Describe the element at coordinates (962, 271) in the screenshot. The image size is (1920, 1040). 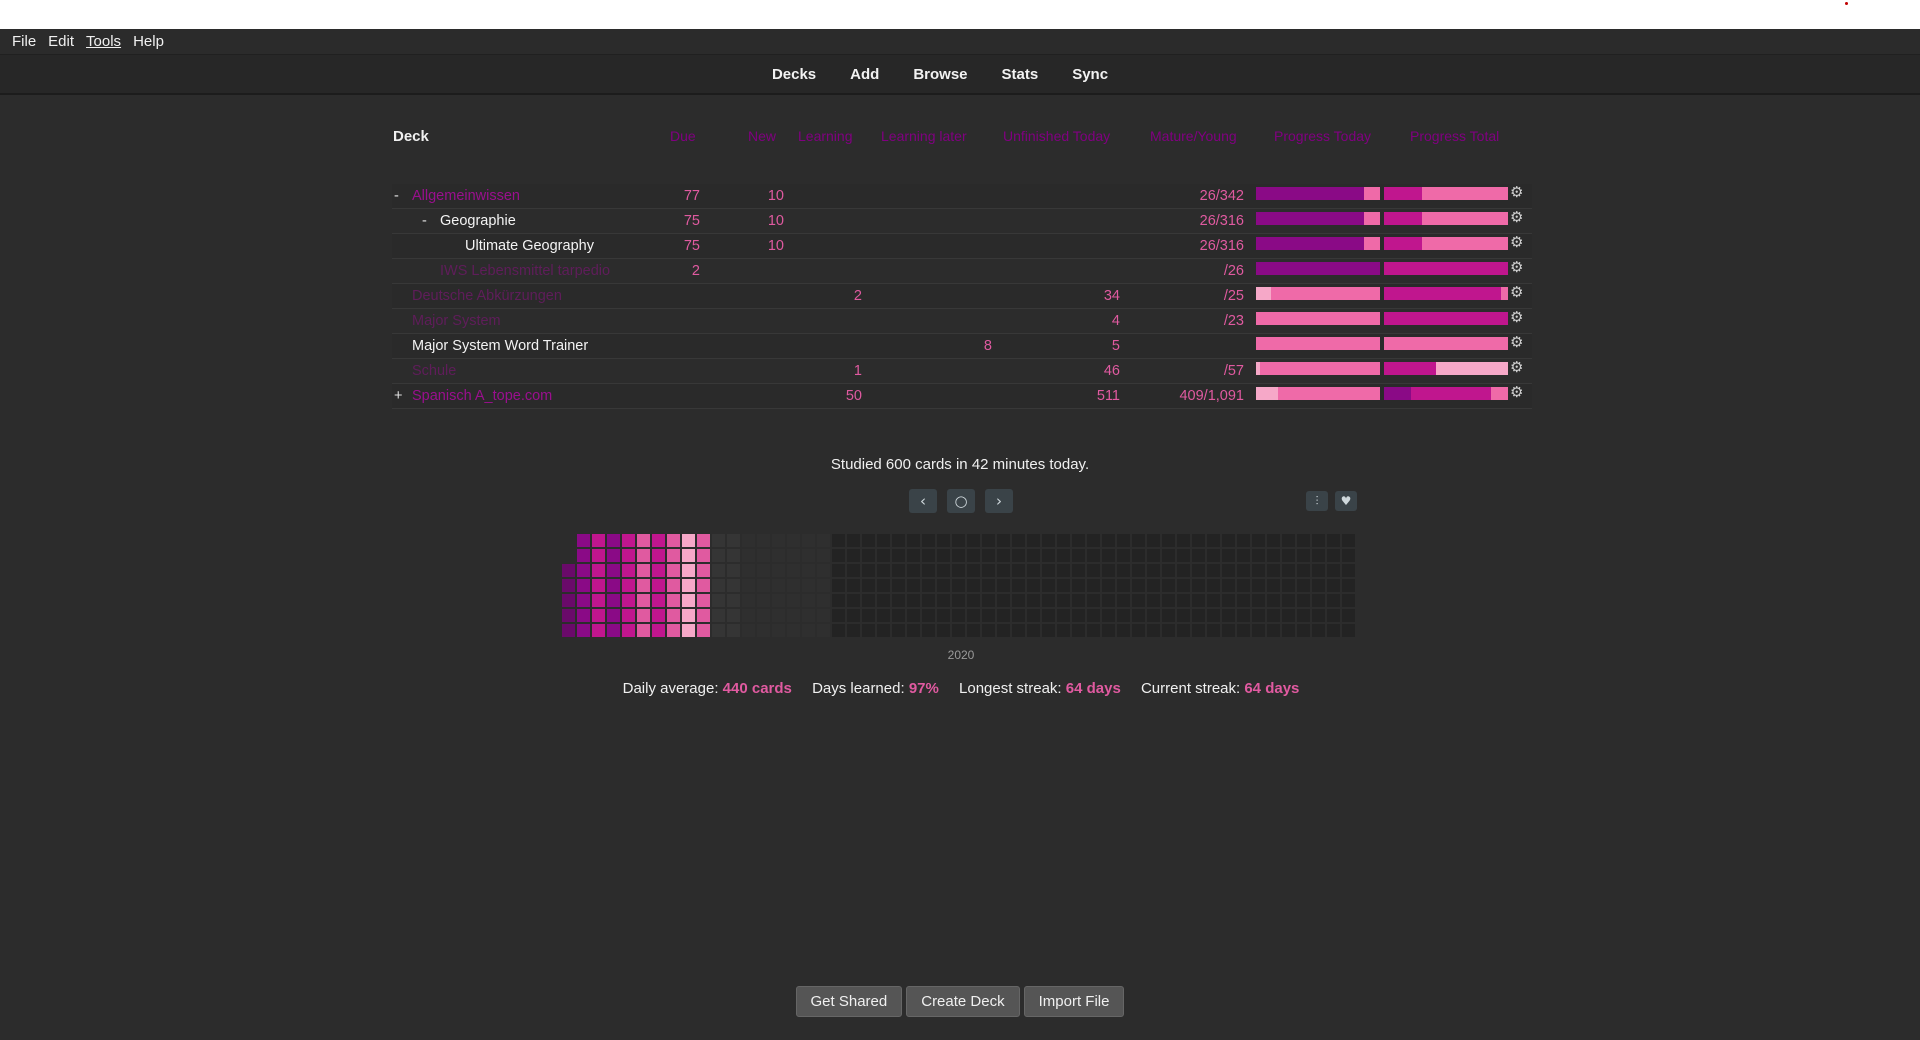
I see `deck-row: IWS Lebensmittel tarpedio 2 /26 ⚙` at that location.